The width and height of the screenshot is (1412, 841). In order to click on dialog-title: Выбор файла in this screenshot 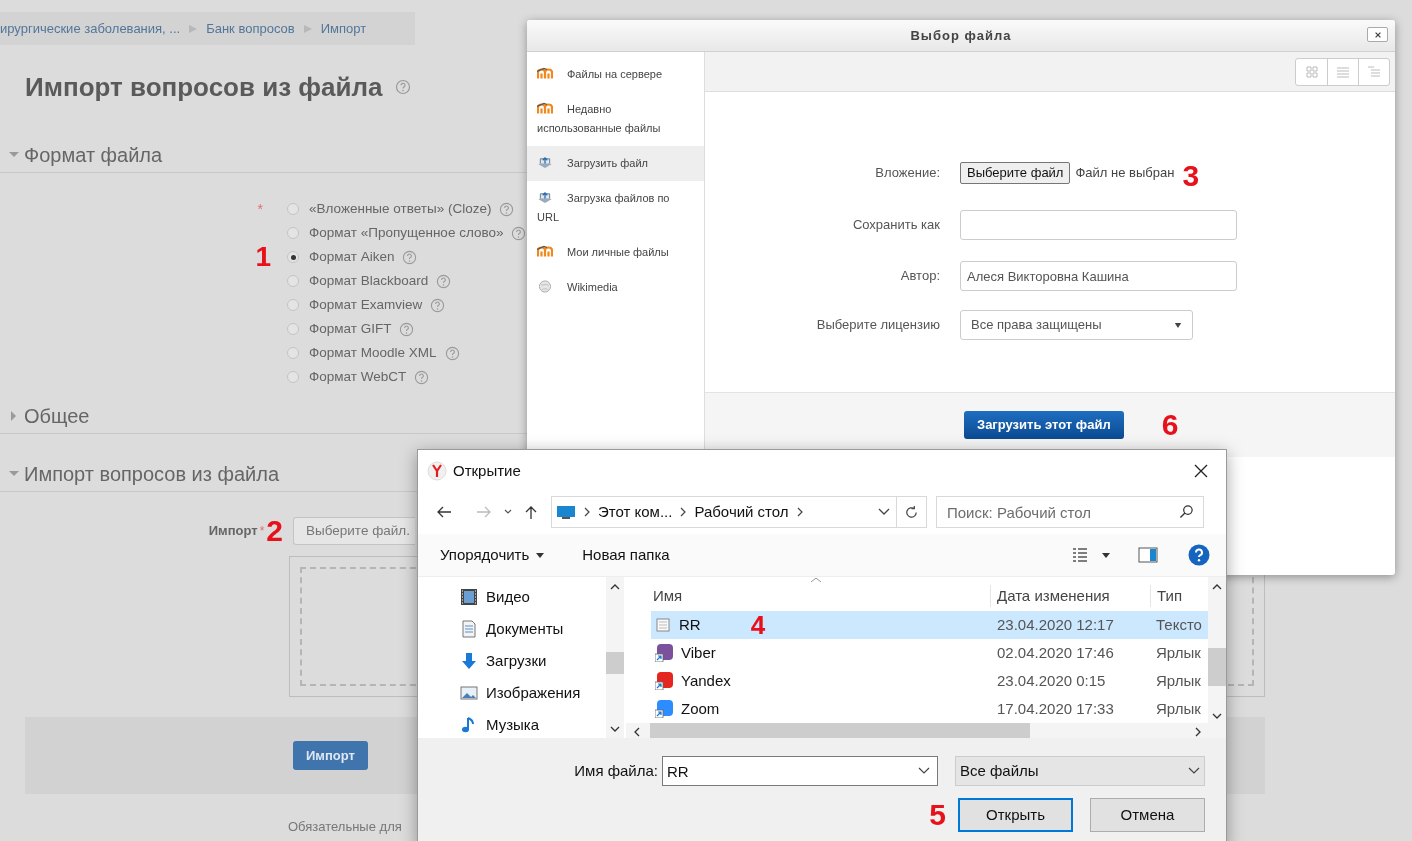, I will do `click(961, 35)`.